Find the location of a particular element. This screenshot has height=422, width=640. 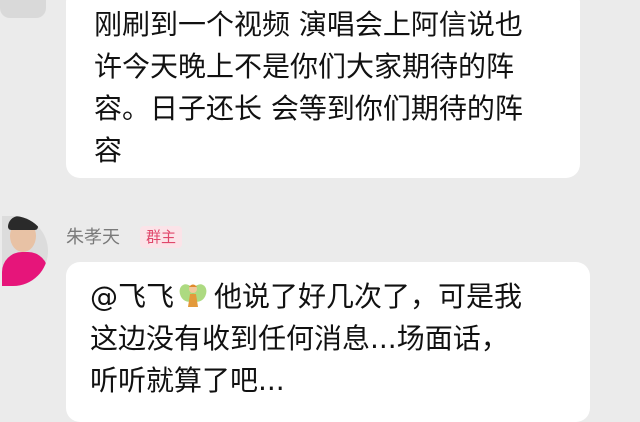

avatar is located at coordinates (25, 251).